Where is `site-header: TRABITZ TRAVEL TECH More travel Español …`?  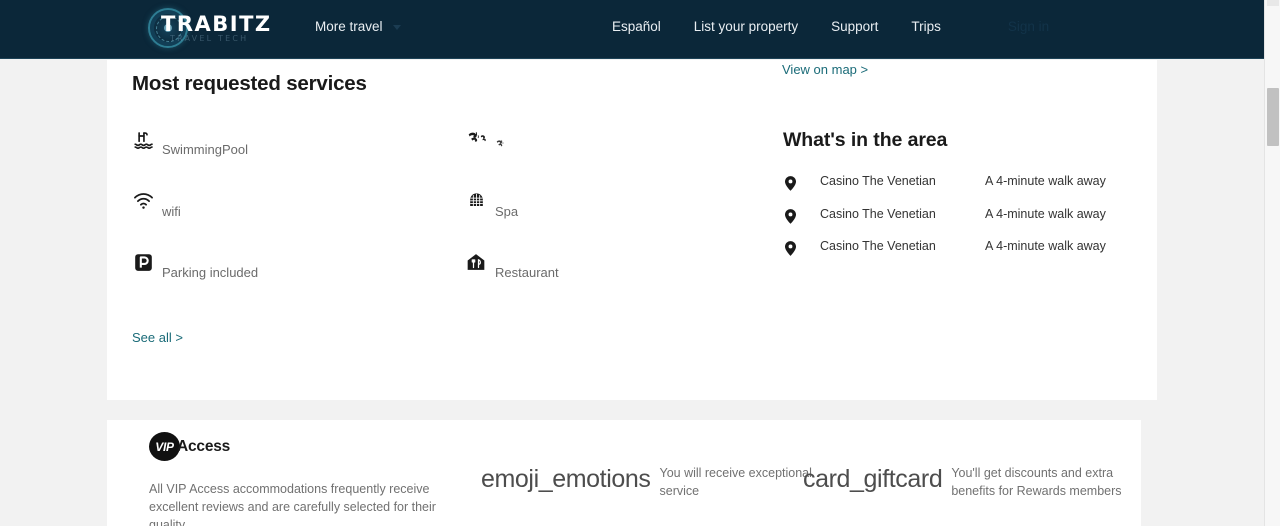 site-header: TRABITZ TRAVEL TECH More travel Español … is located at coordinates (632, 29).